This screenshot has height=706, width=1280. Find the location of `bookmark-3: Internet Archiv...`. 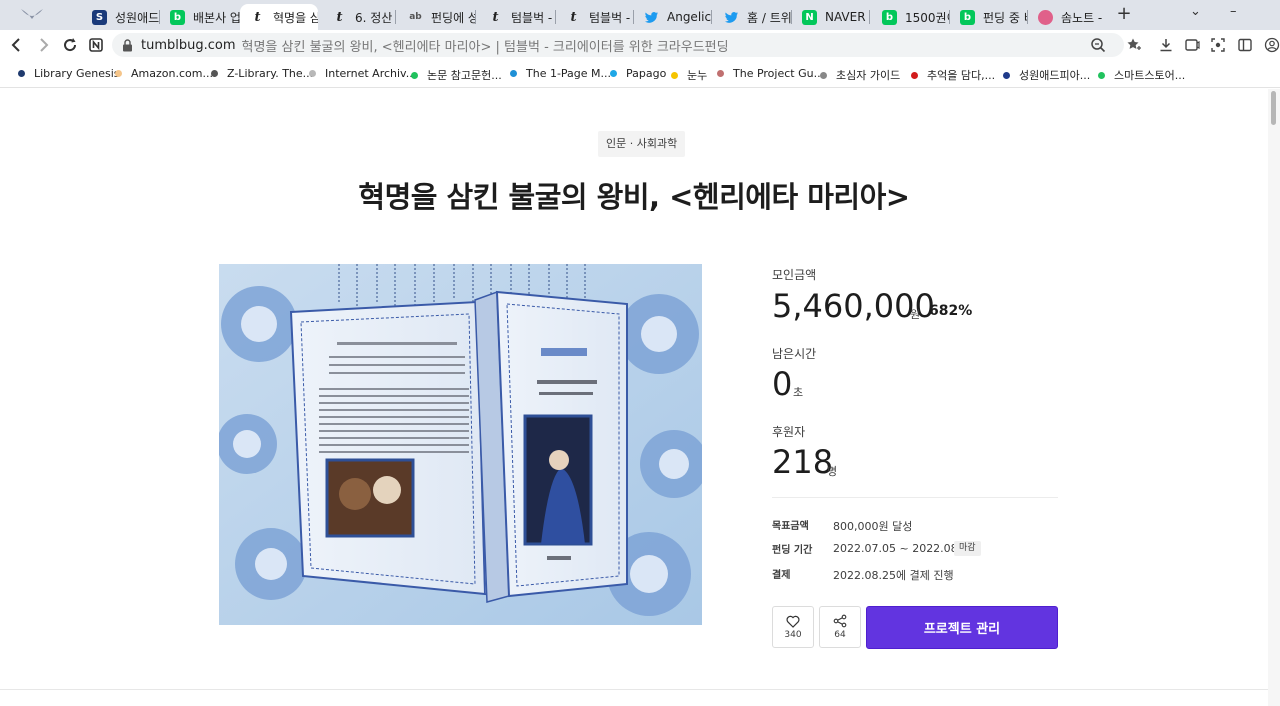

bookmark-3: Internet Archiv... is located at coordinates (362, 73).